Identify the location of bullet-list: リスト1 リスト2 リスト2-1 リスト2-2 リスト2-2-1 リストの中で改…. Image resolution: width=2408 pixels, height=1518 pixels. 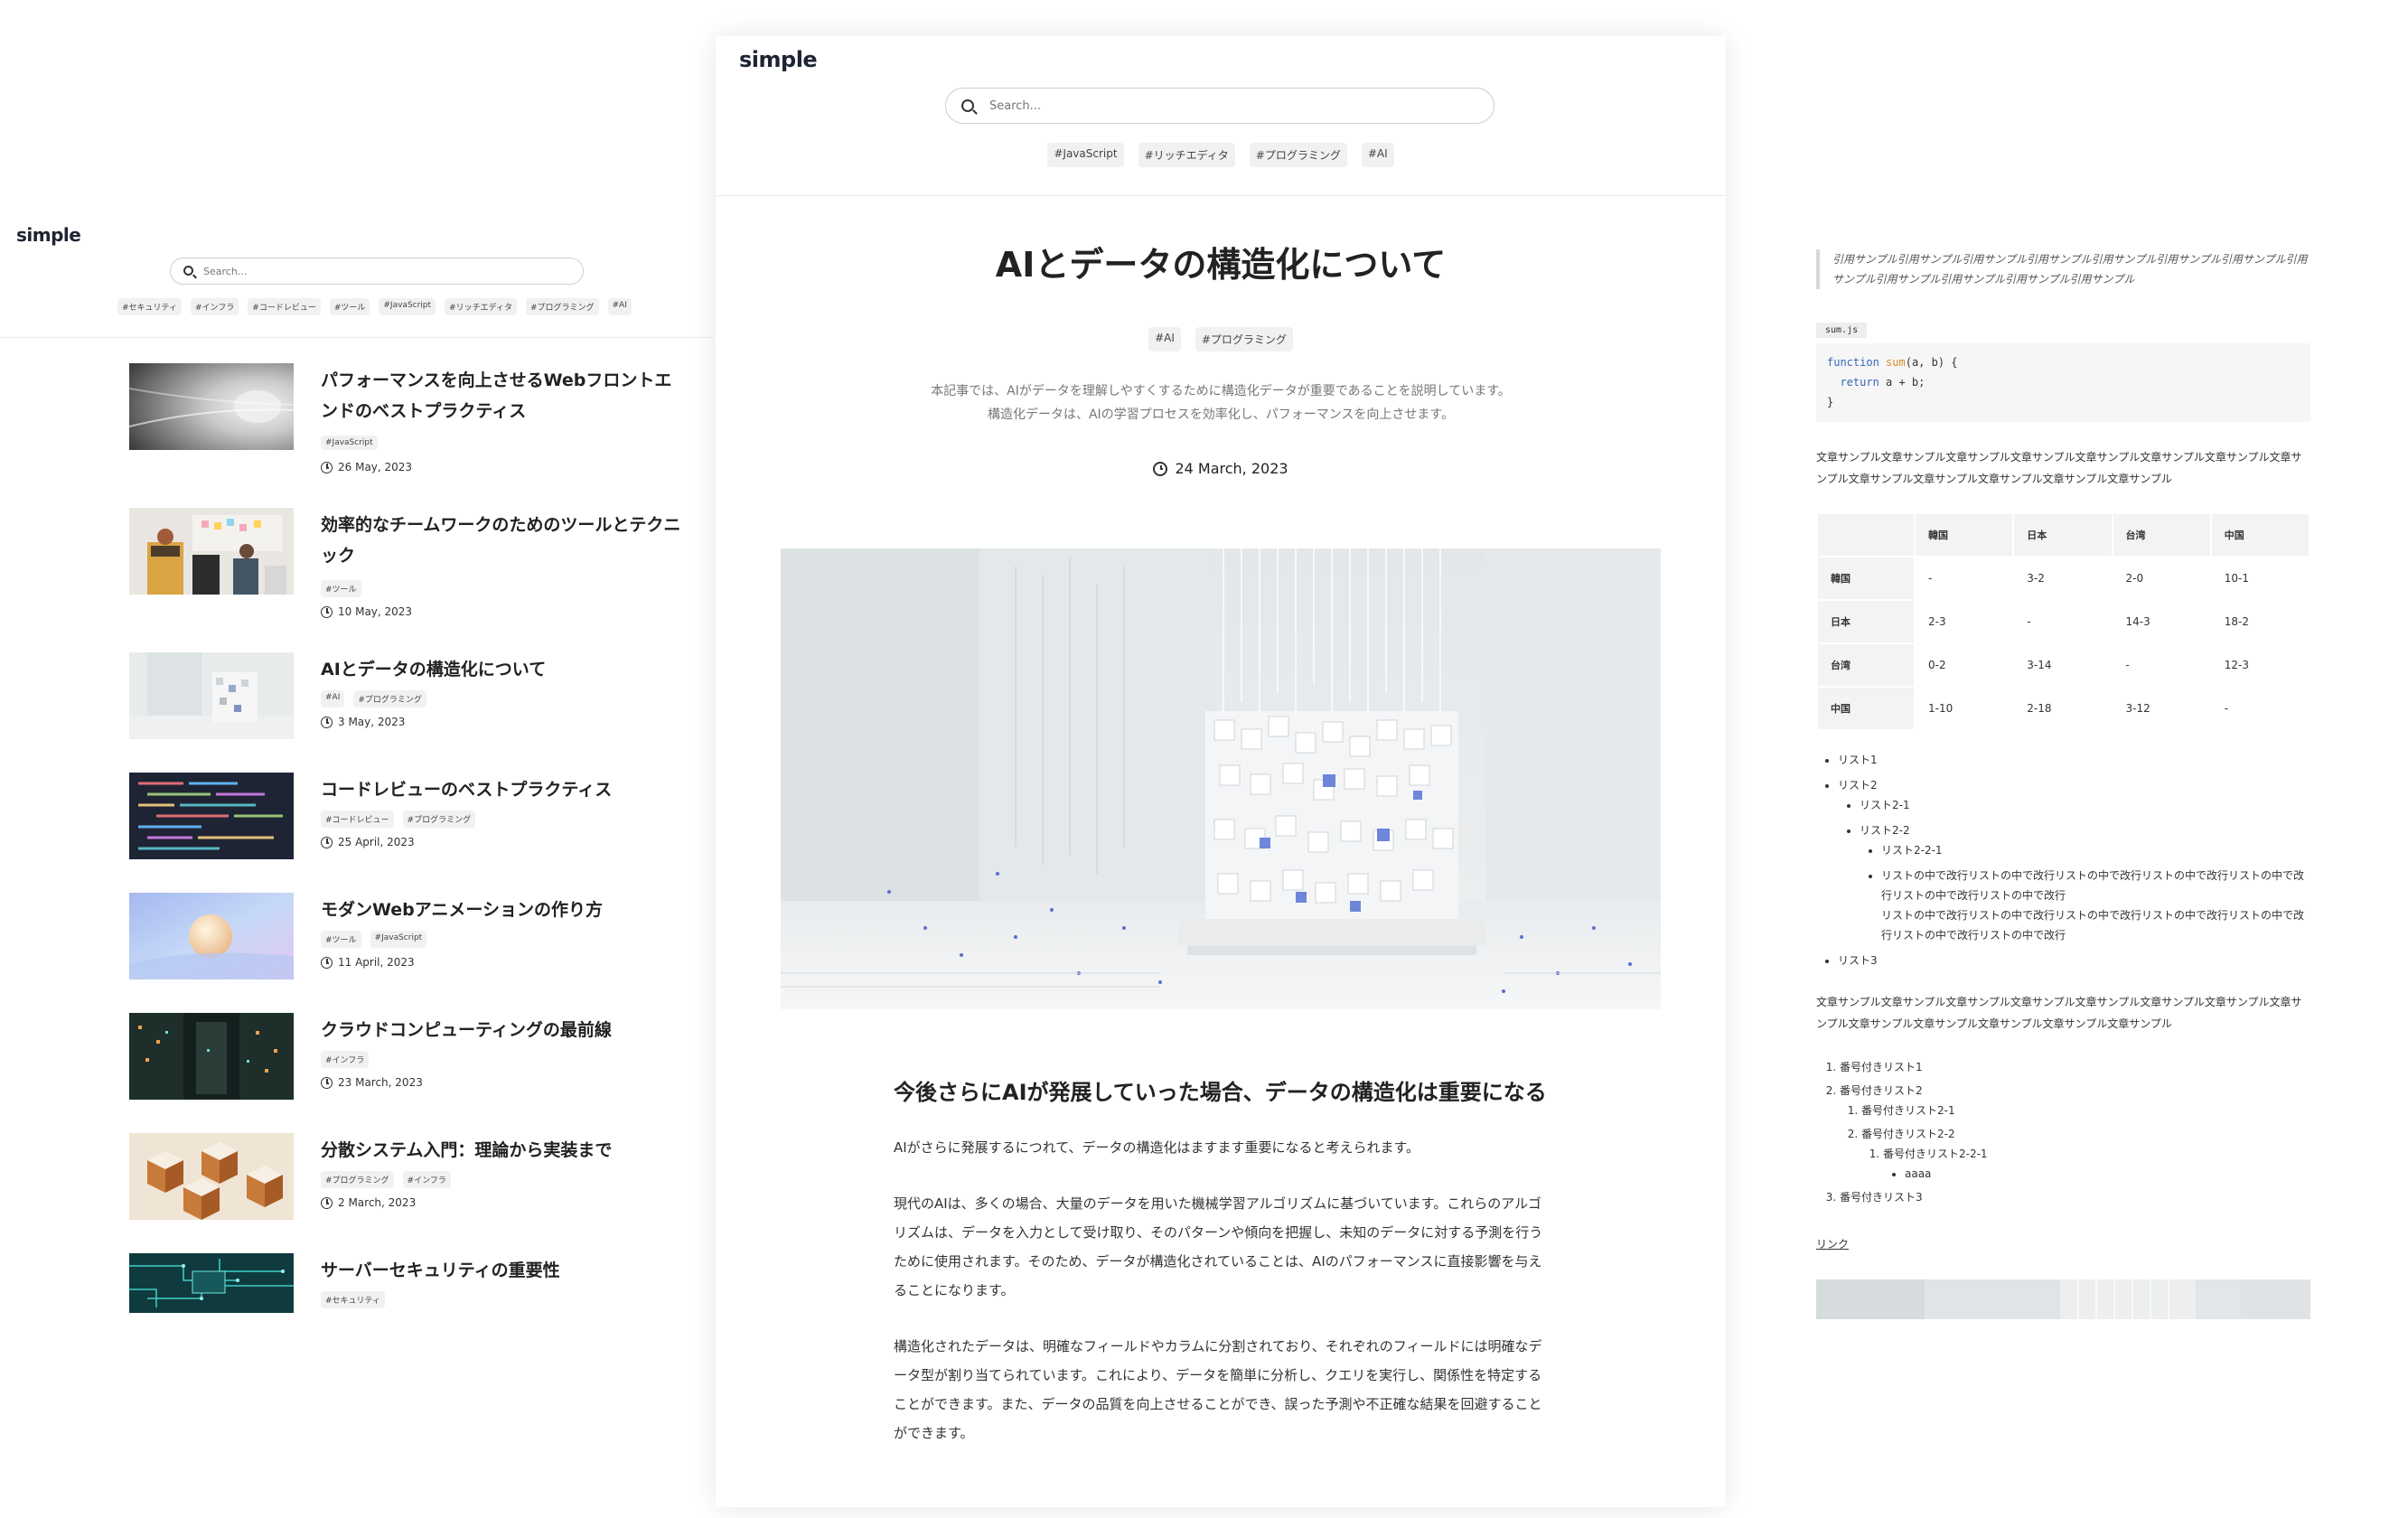
(2073, 863).